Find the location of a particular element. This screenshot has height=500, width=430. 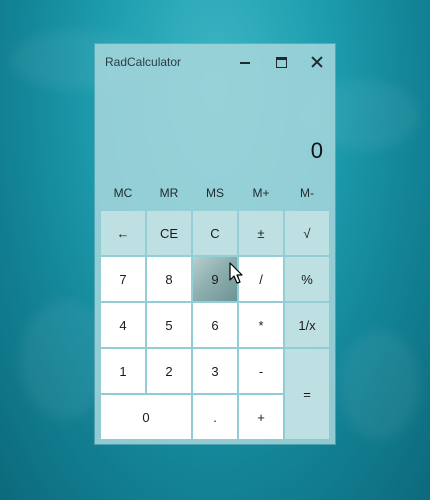

clear-button: C is located at coordinates (215, 233).